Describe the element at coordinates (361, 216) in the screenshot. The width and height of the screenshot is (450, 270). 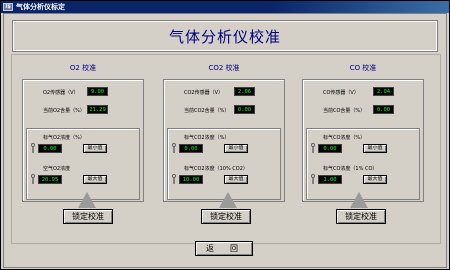
I see `co-lock-button: 锁定校准` at that location.